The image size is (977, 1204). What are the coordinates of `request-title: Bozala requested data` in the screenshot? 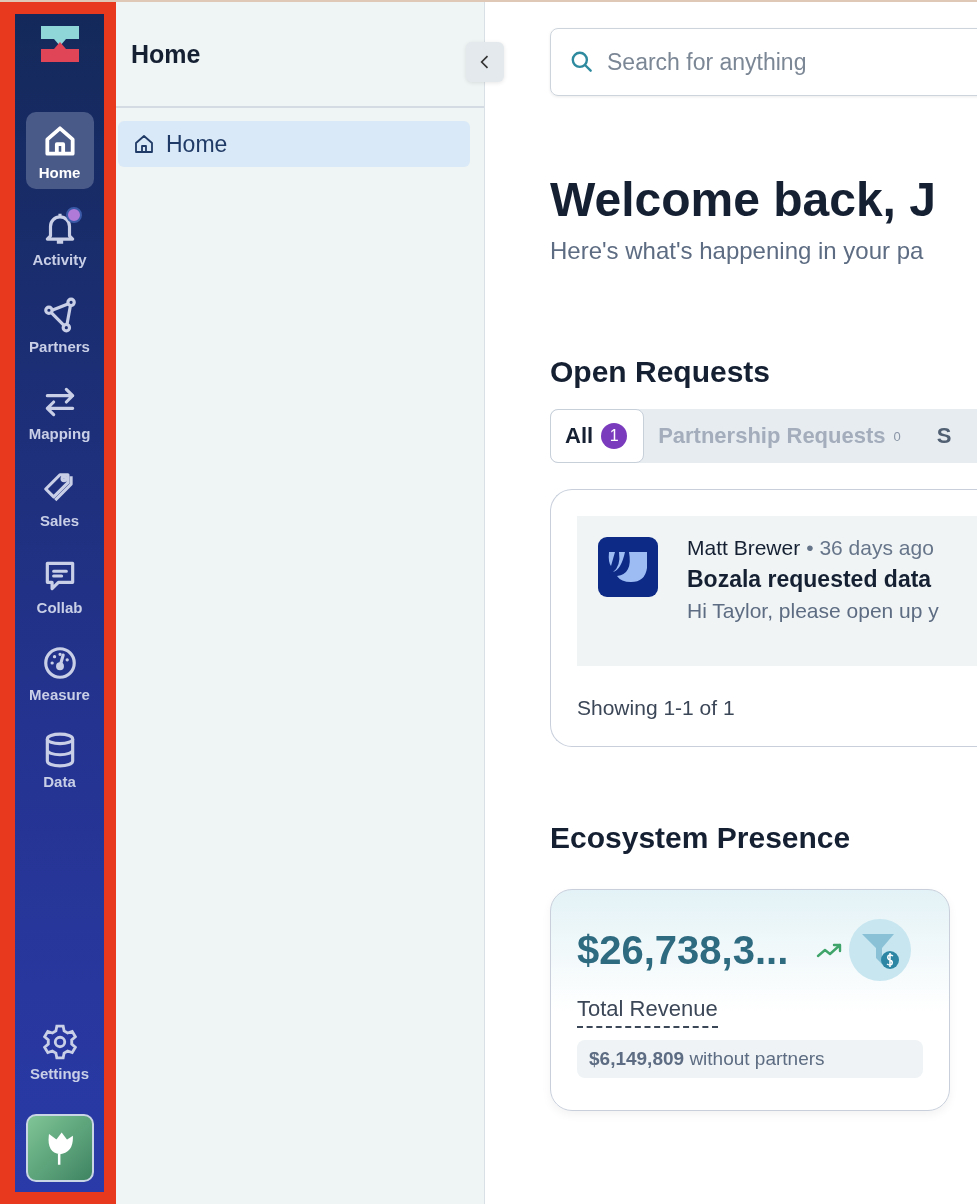 It's located at (810, 579).